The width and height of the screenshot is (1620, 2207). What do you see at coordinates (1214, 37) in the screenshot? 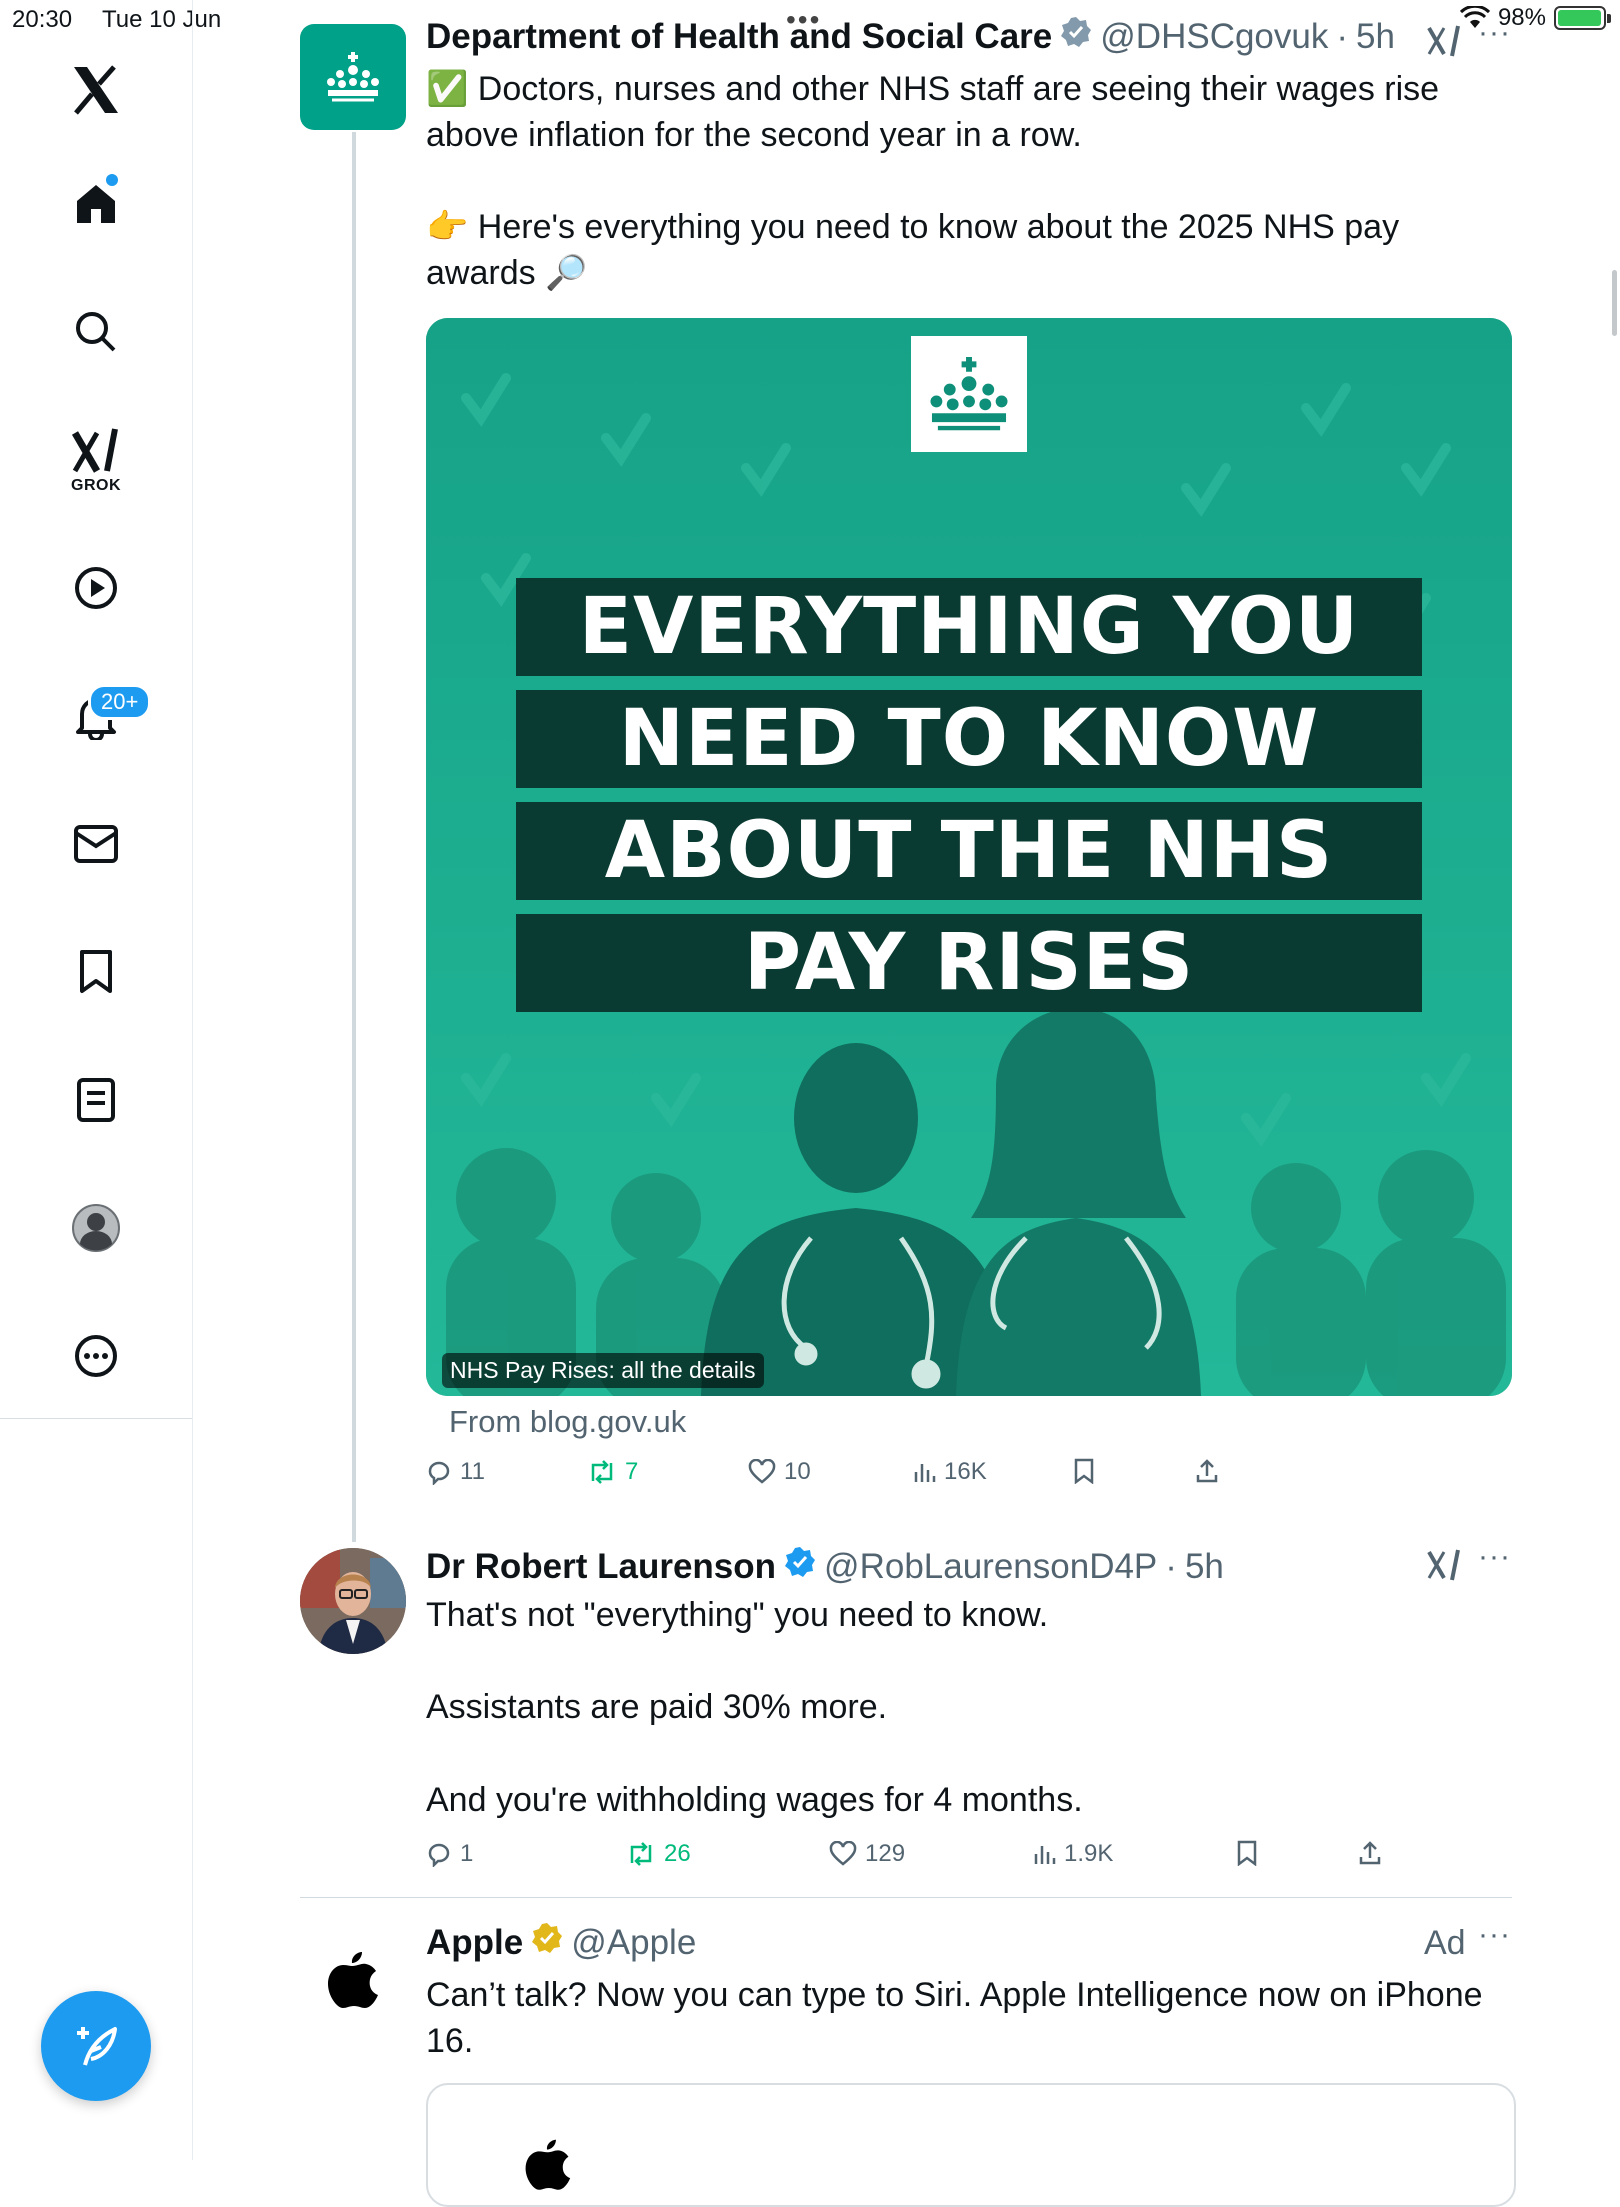
I see `author-handle: @DHSCgovuk` at bounding box center [1214, 37].